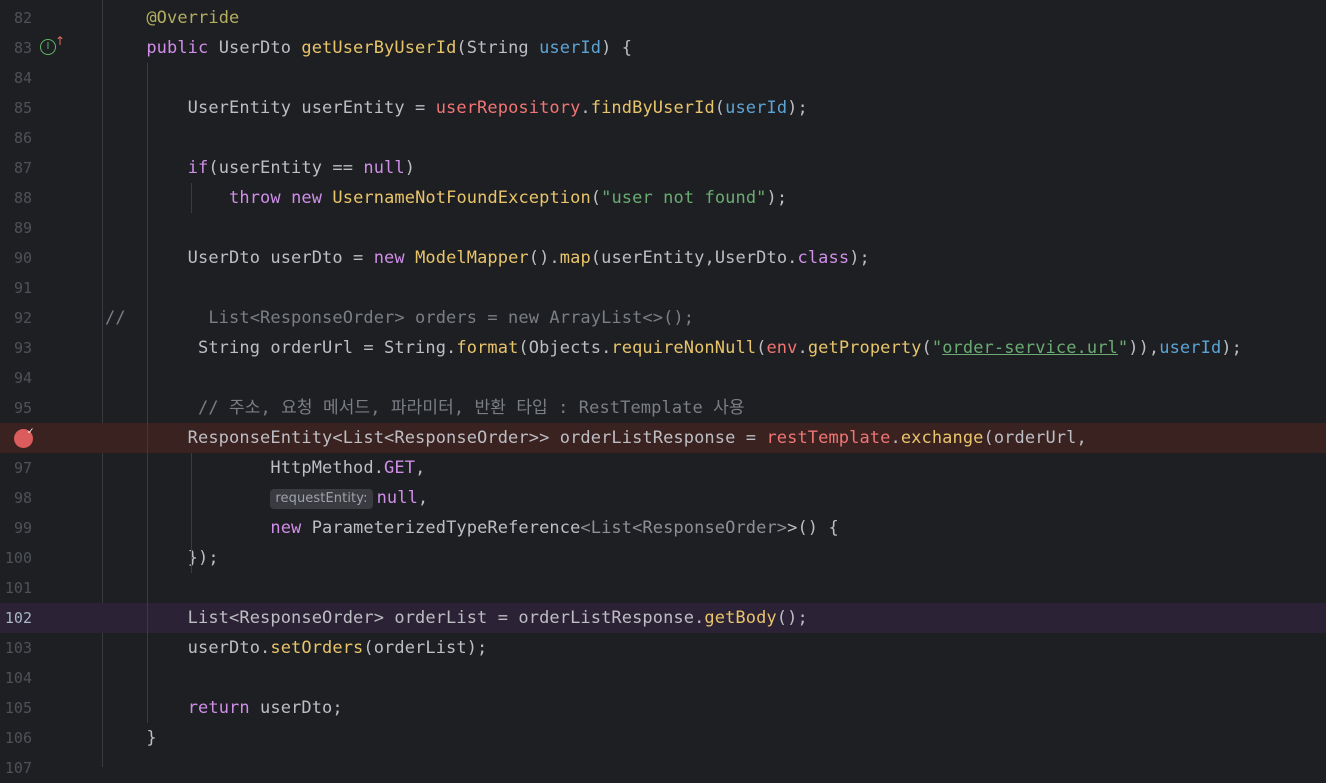 The height and width of the screenshot is (783, 1326). What do you see at coordinates (859, 258) in the screenshot?
I see `code-token: );` at bounding box center [859, 258].